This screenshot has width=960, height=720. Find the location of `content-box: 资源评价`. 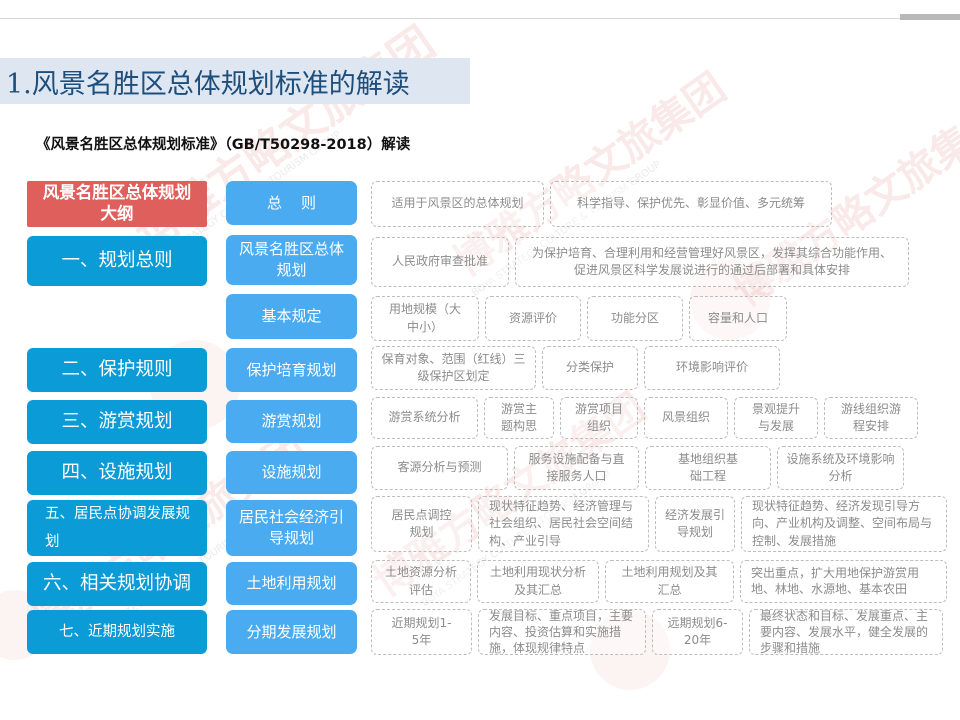

content-box: 资源评价 is located at coordinates (533, 318).